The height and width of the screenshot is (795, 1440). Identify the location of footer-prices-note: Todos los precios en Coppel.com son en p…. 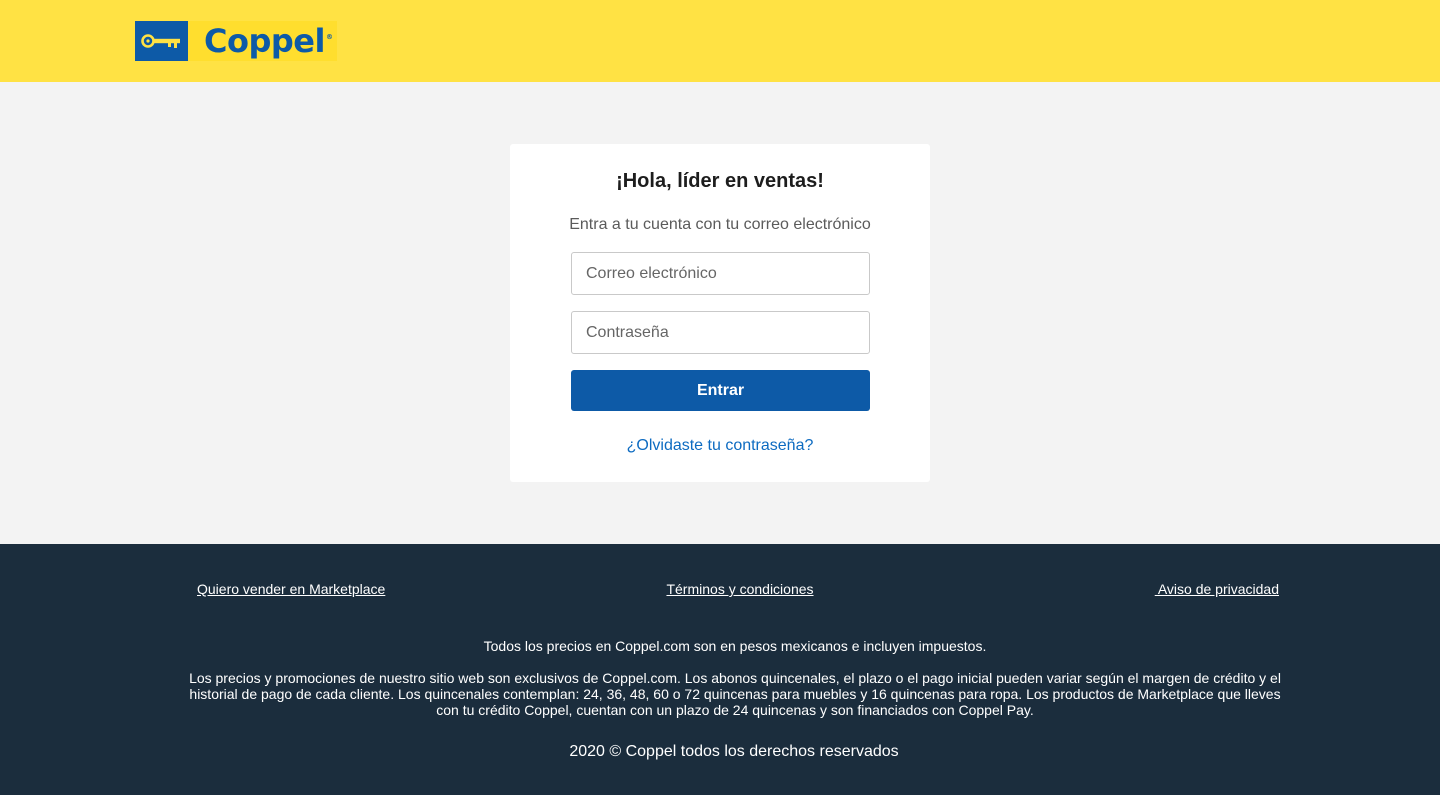
(735, 646).